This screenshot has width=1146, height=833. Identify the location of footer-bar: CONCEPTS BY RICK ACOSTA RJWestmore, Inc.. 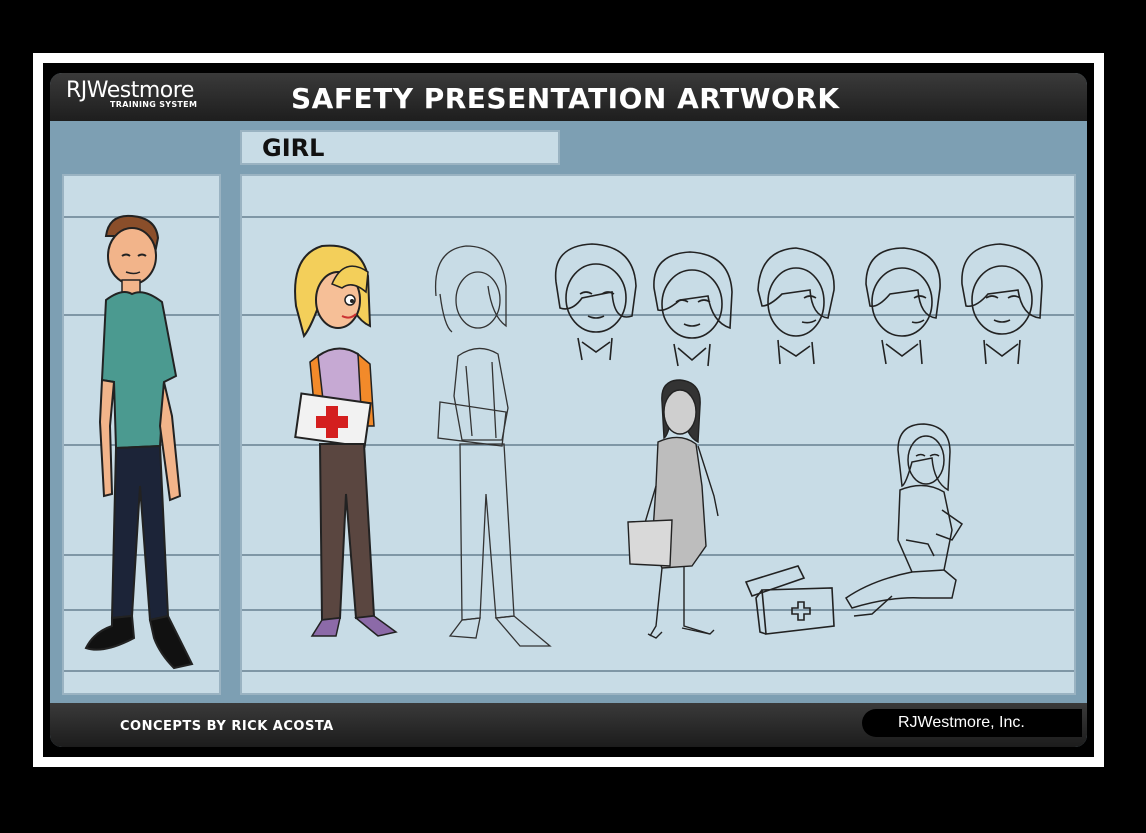
(568, 725).